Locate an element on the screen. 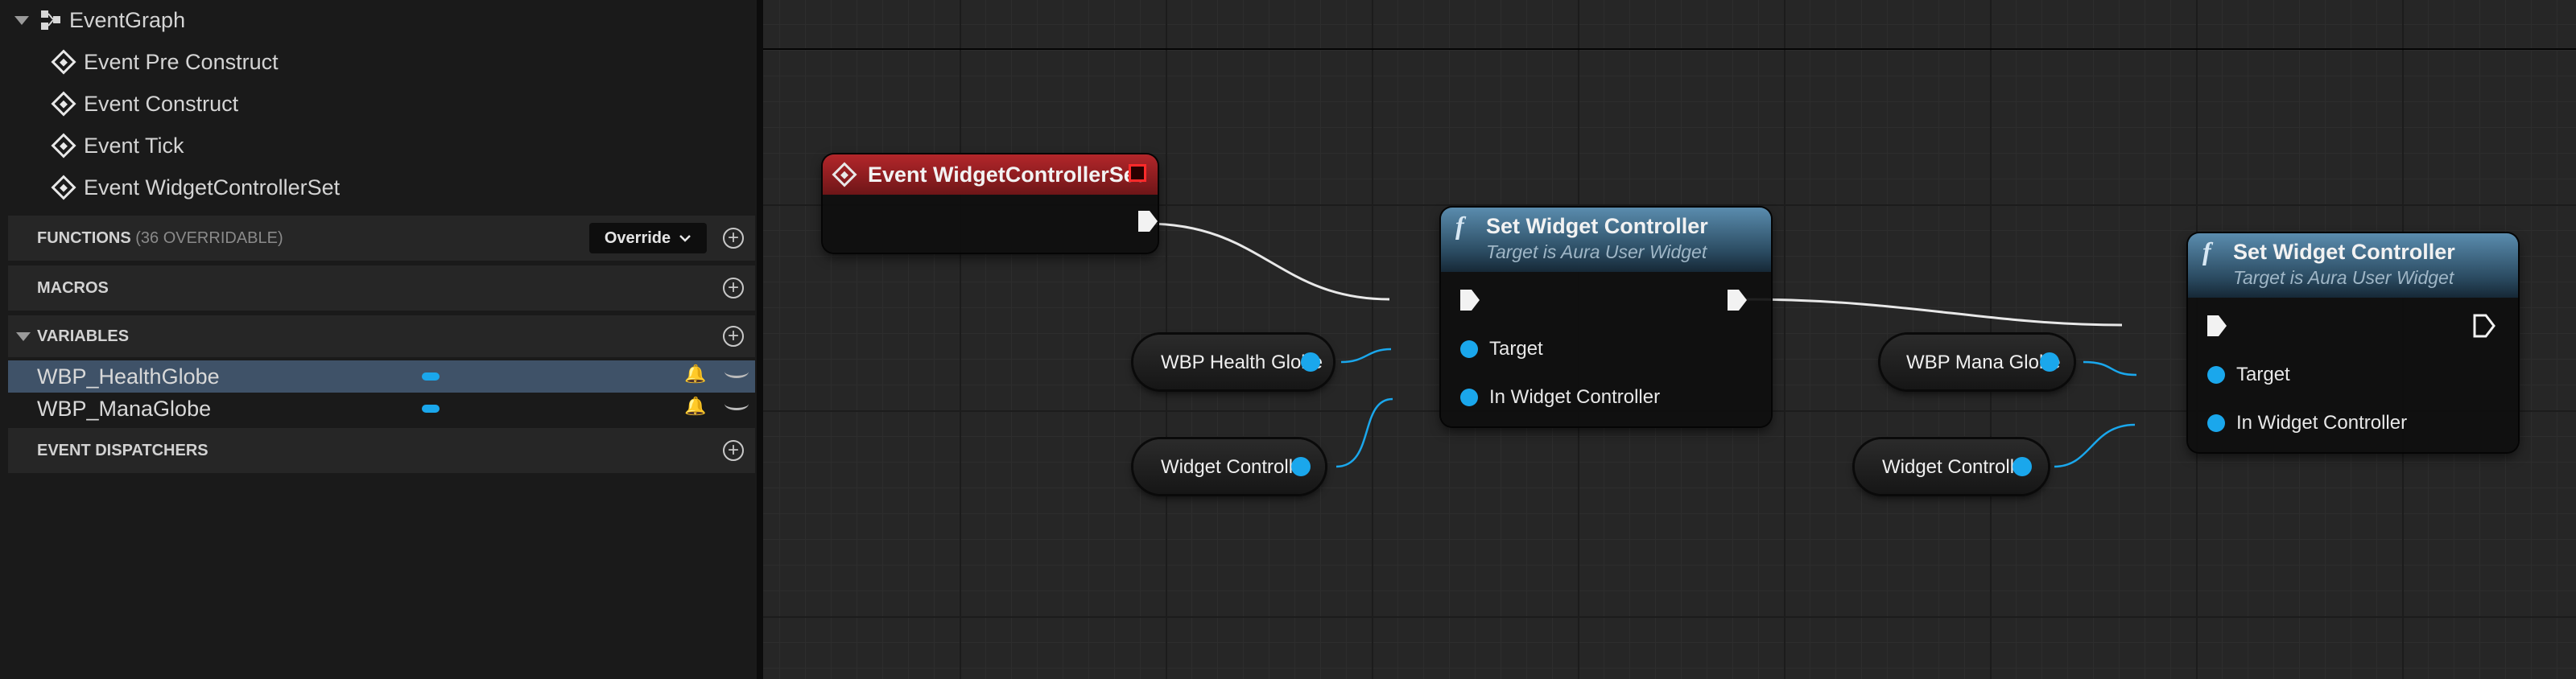  tree-event-construct: Event Construct is located at coordinates (145, 103).